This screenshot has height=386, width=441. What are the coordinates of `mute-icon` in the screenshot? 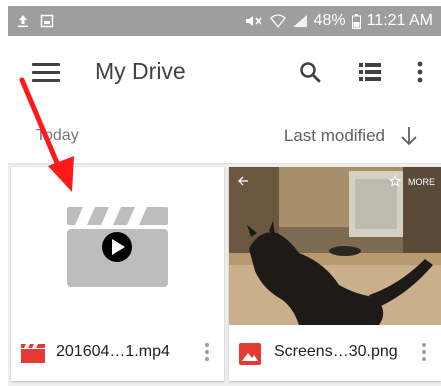 It's located at (254, 21).